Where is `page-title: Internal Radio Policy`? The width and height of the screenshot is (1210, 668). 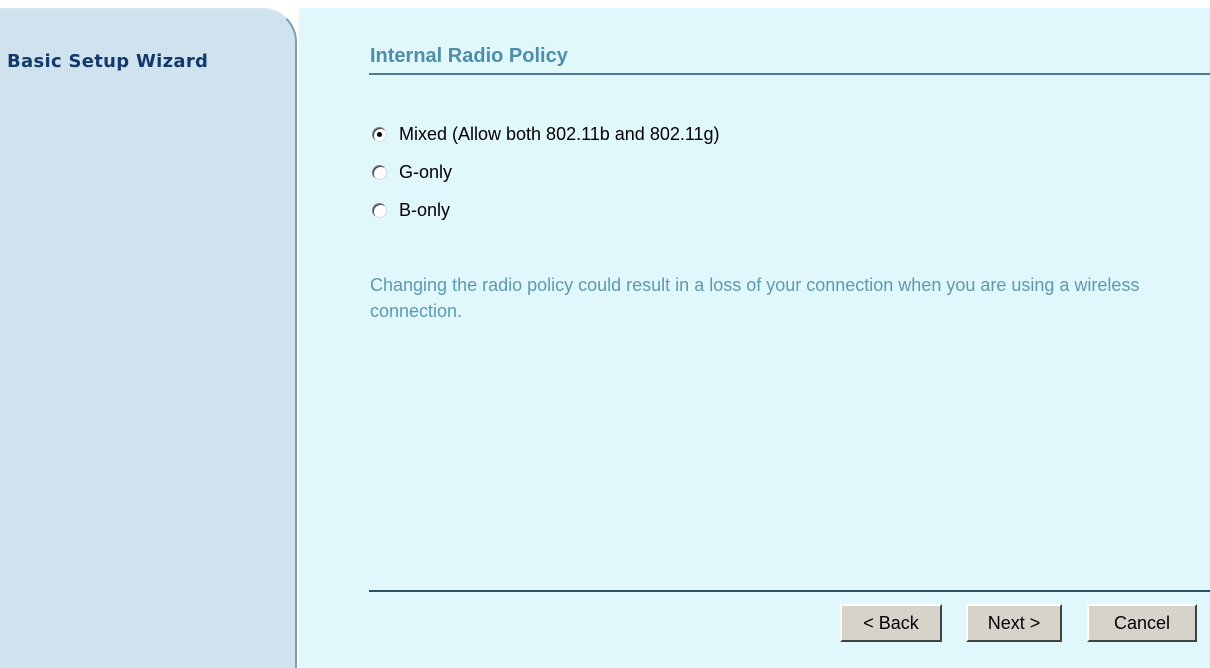
page-title: Internal Radio Policy is located at coordinates (469, 56).